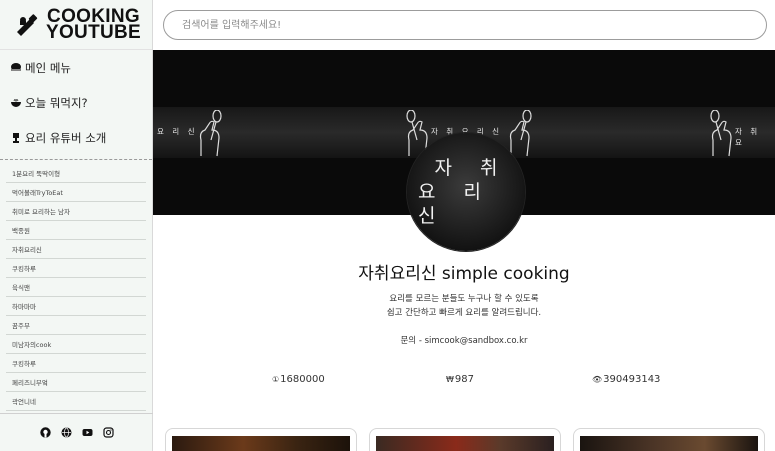 The image size is (775, 451). Describe the element at coordinates (76, 249) in the screenshot. I see `youtuber-item: 자취요리신` at that location.